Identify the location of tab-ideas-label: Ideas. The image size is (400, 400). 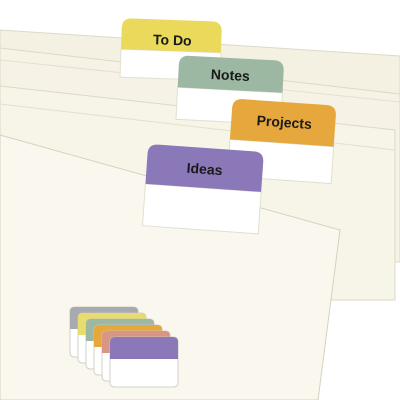
(204, 169).